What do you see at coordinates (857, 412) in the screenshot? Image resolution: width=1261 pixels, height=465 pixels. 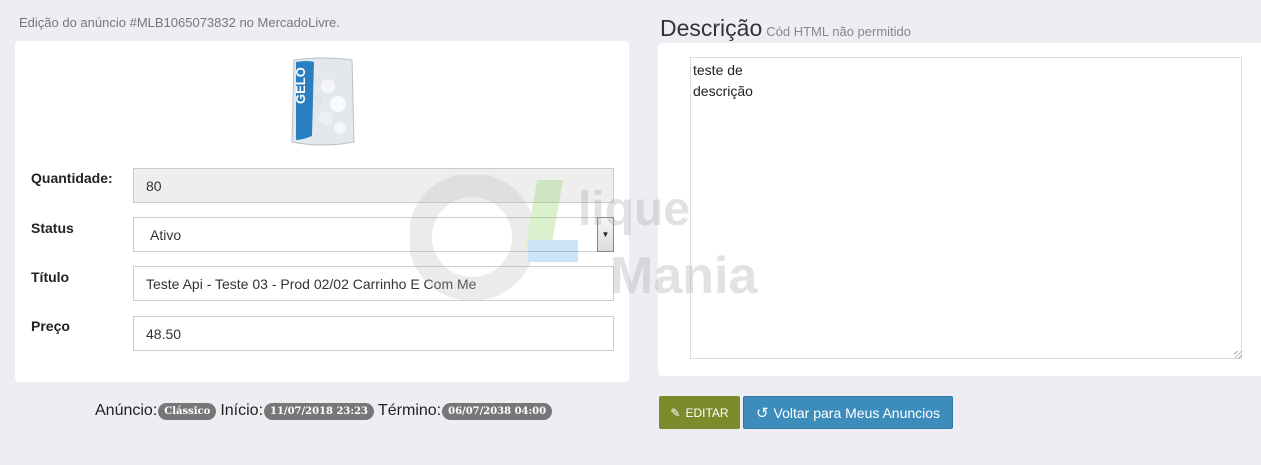 I see `back-button-label: Voltar para Meus Anuncios` at bounding box center [857, 412].